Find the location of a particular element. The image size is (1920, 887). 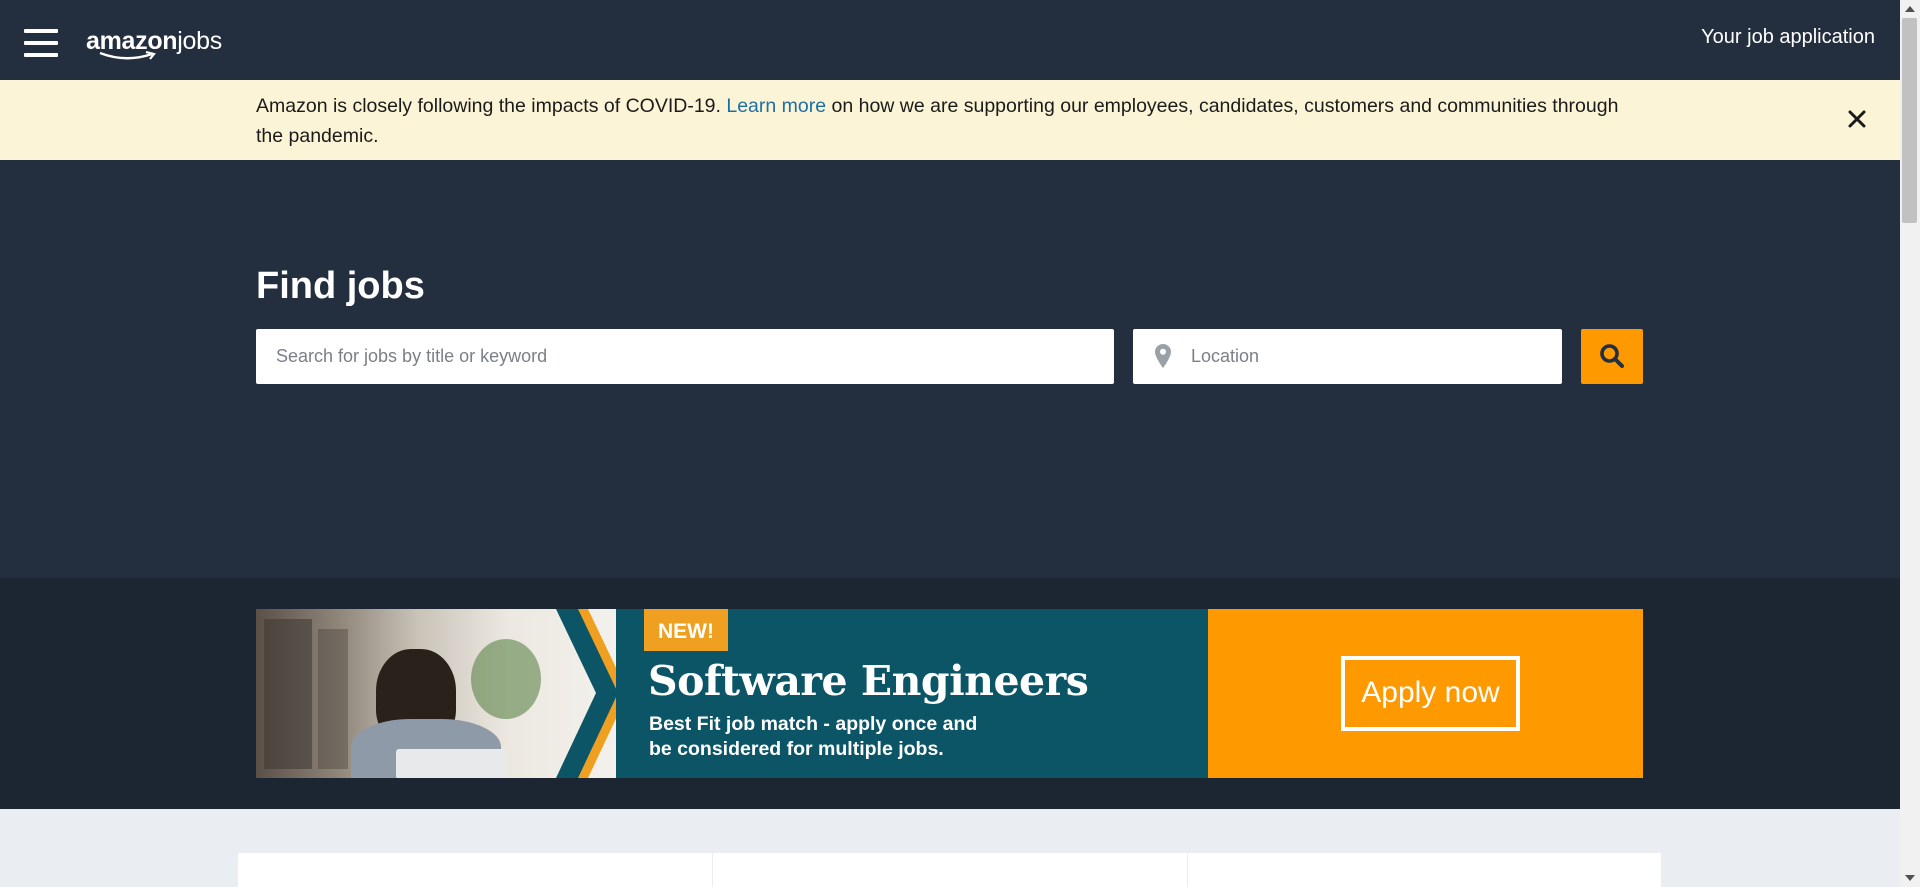

learn-more-link: Learn more is located at coordinates (776, 106).